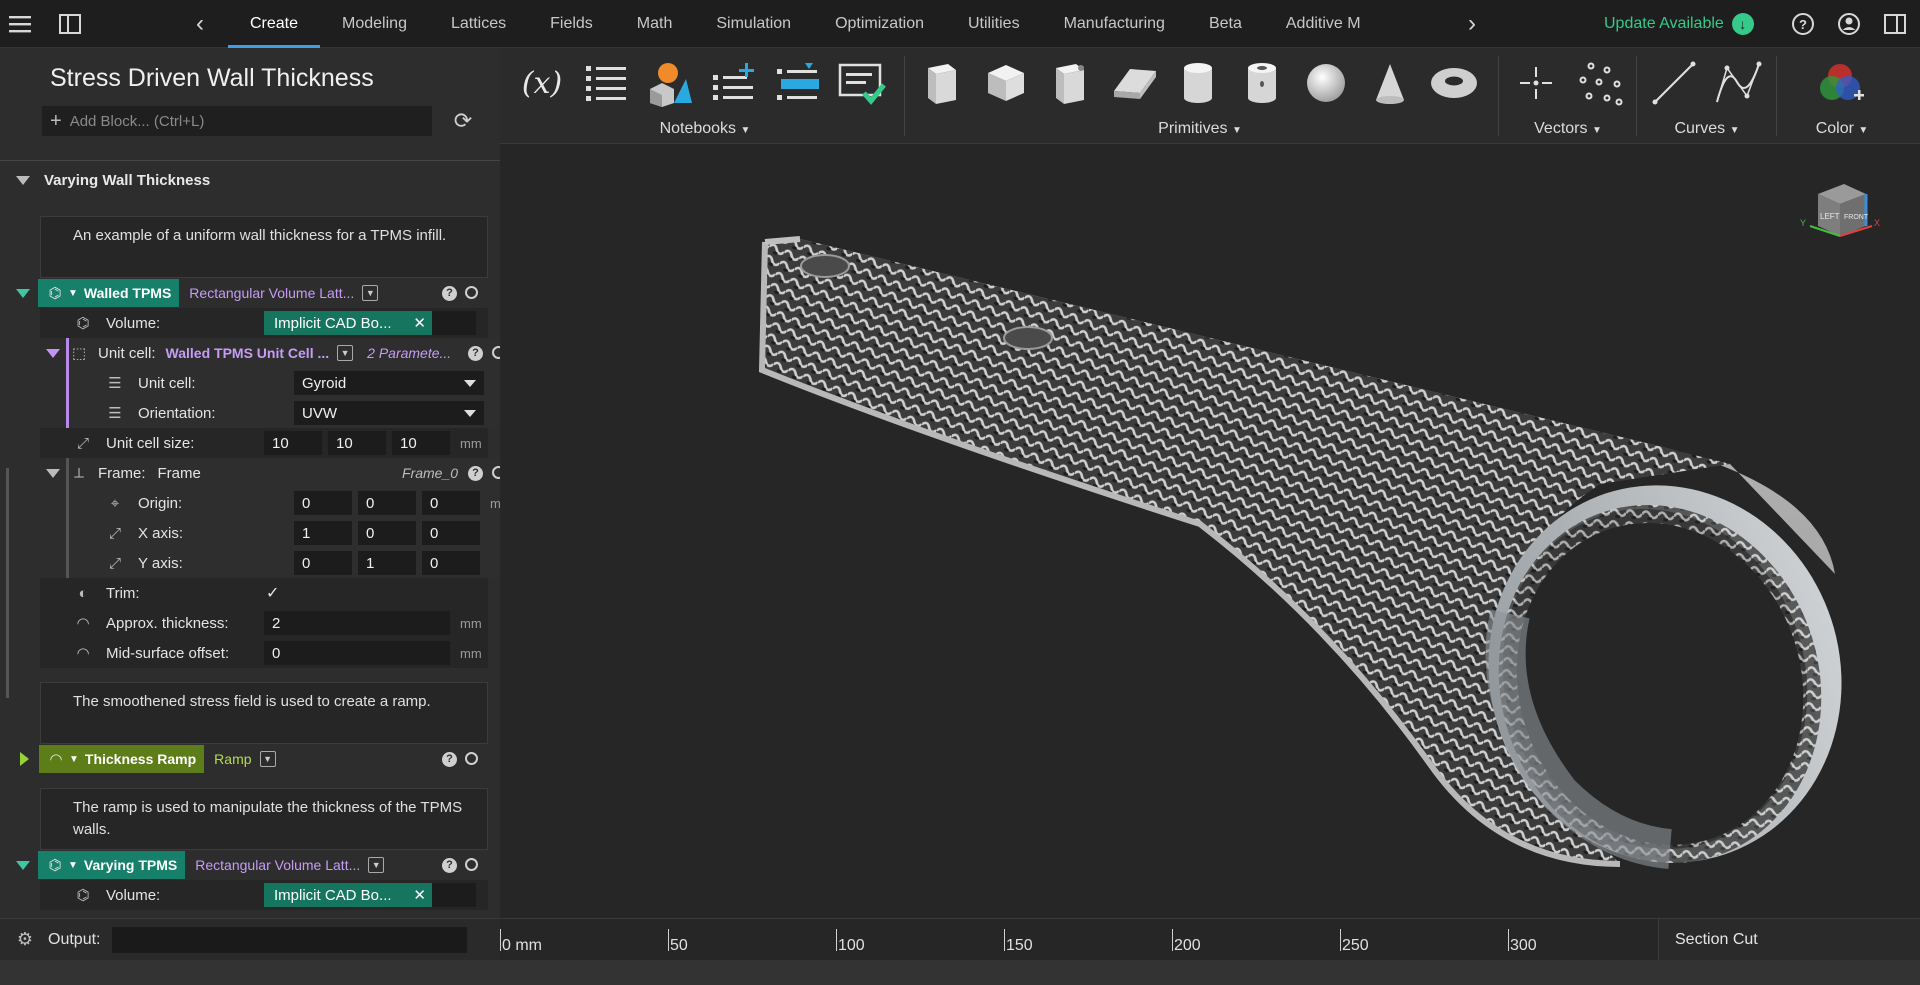 This screenshot has width=1920, height=985. Describe the element at coordinates (451, 503) in the screenshot. I see `origin-z-field: 0` at that location.